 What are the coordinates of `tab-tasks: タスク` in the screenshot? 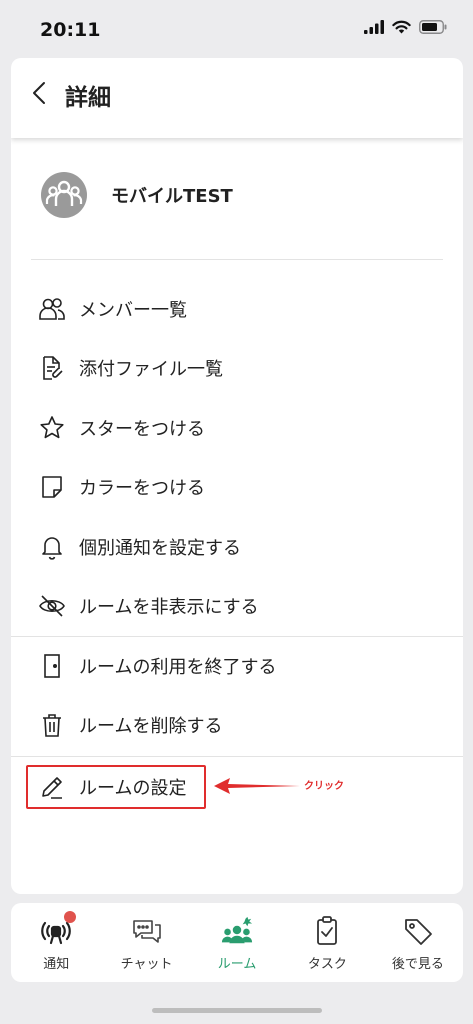 It's located at (327, 942).